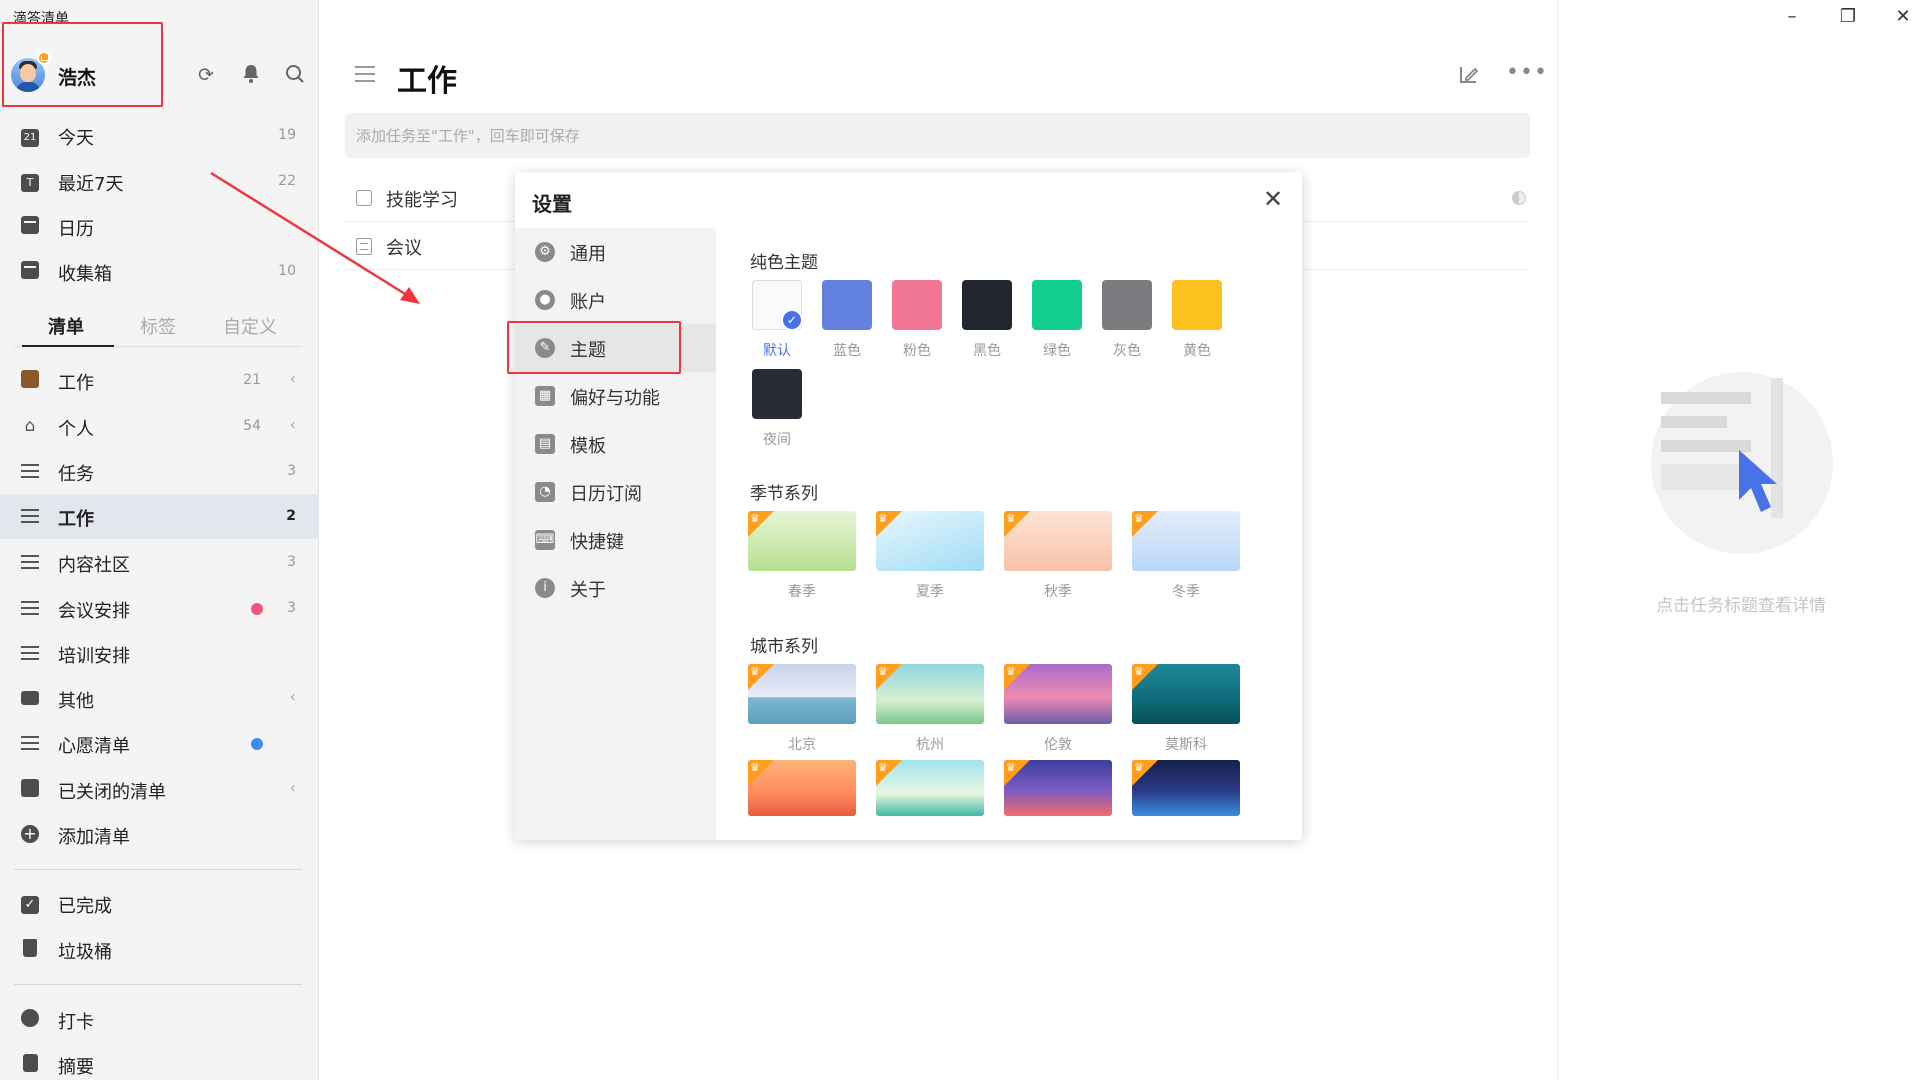 The height and width of the screenshot is (1080, 1920). I want to click on sidebar-item-wishlist: 心愿清单, so click(159, 743).